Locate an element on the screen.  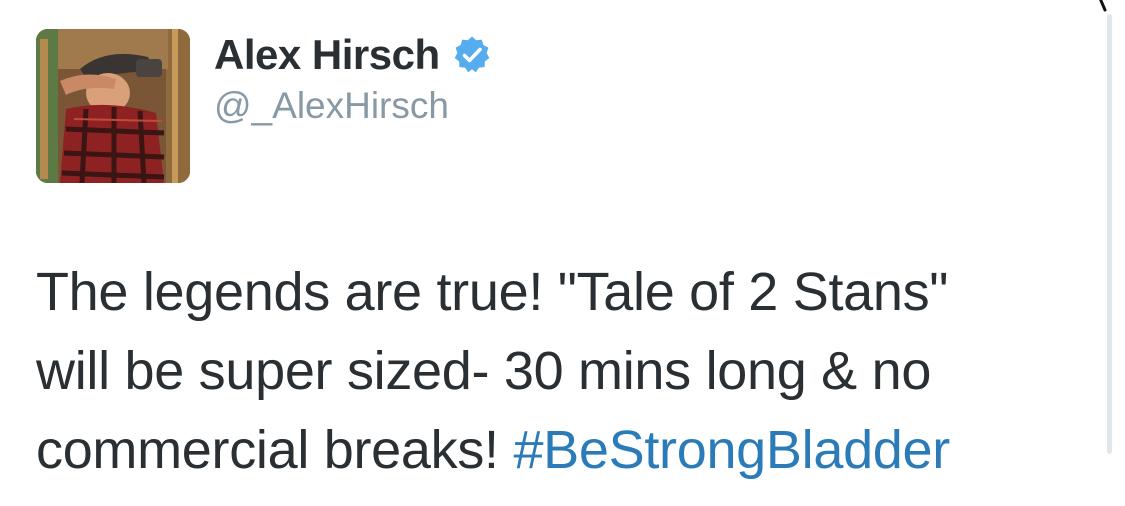
scrollbar is located at coordinates (1109, 234).